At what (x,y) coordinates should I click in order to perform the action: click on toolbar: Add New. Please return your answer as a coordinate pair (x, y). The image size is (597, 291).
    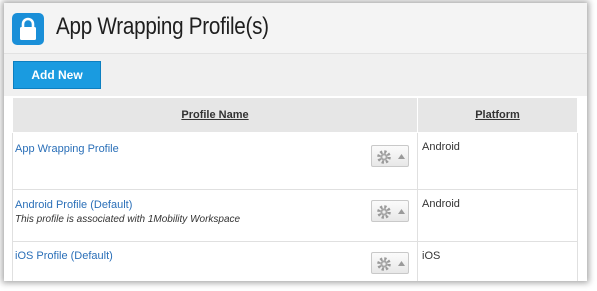
    Looking at the image, I should click on (295, 75).